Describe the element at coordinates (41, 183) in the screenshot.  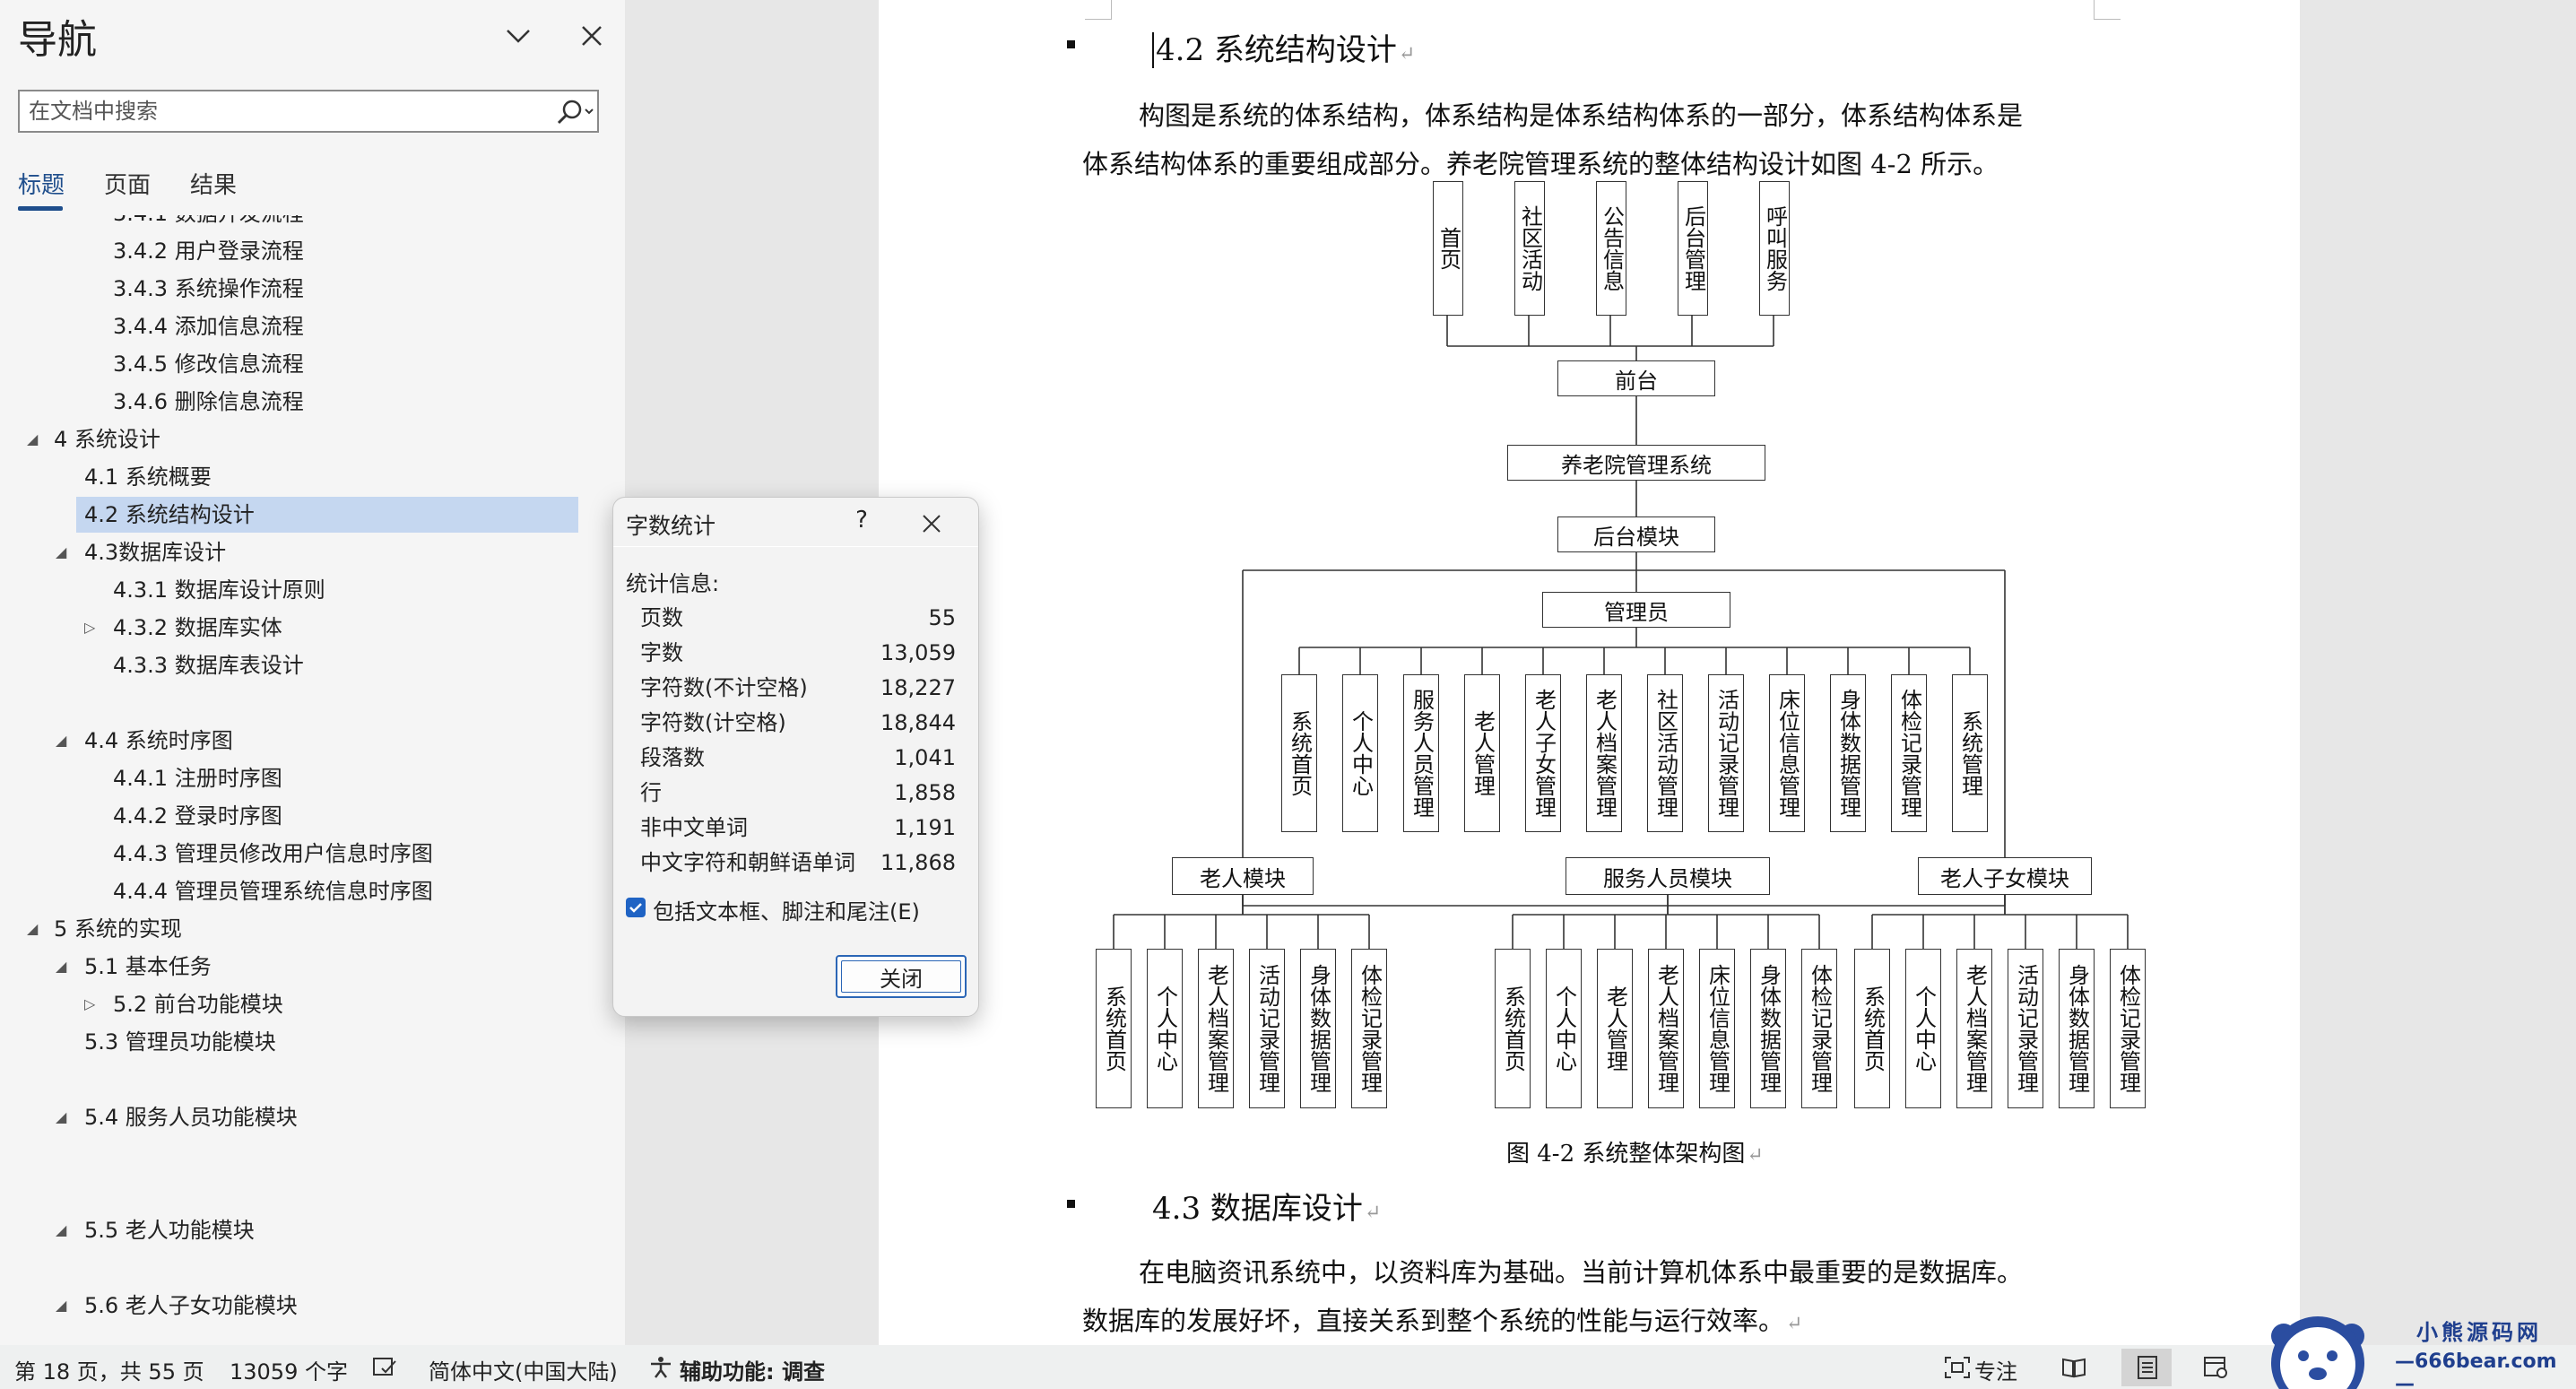
I see `tab-headings: 标题` at that location.